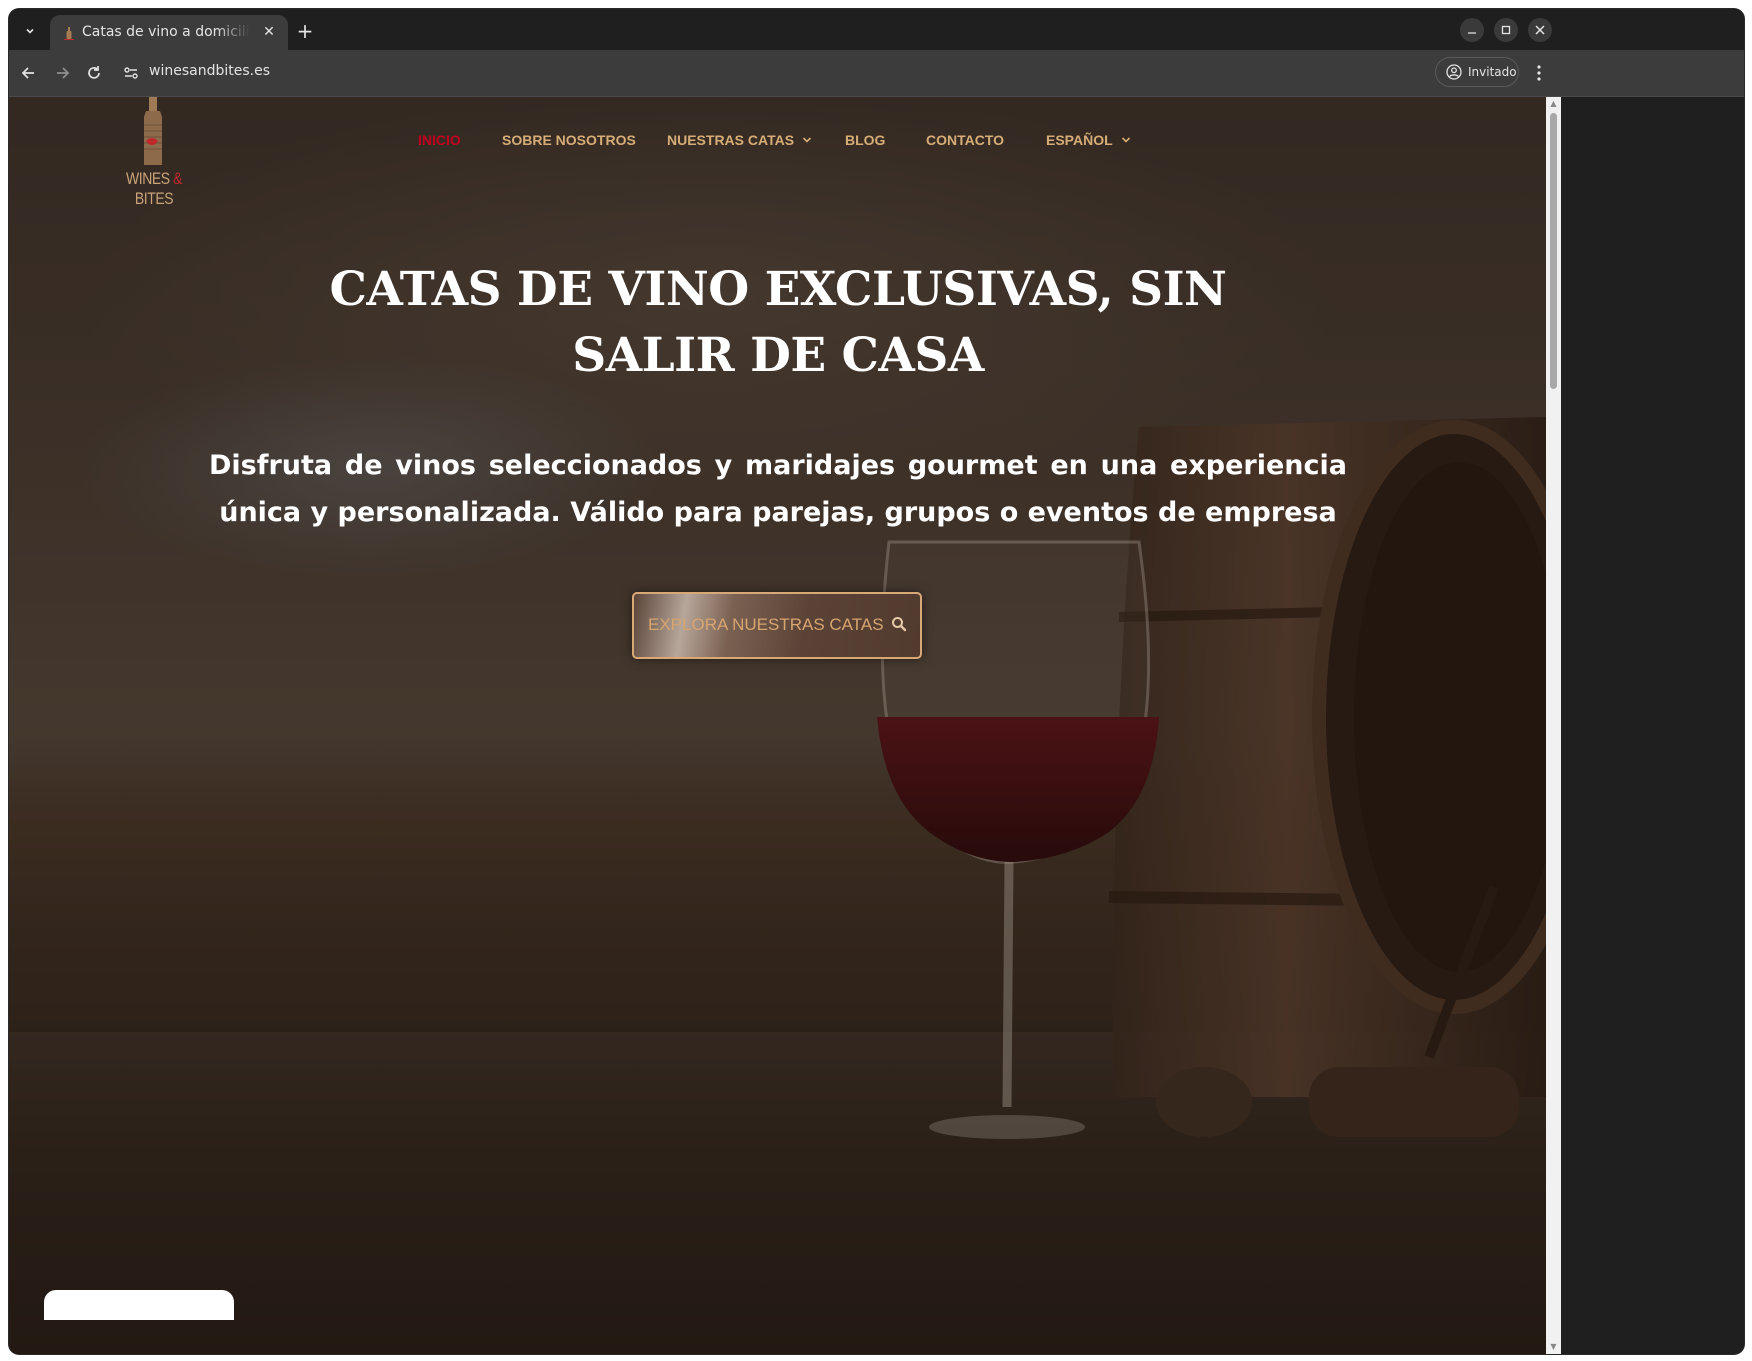 Image resolution: width=1752 pixels, height=1361 pixels. Describe the element at coordinates (1472, 30) in the screenshot. I see `minimize-icon` at that location.